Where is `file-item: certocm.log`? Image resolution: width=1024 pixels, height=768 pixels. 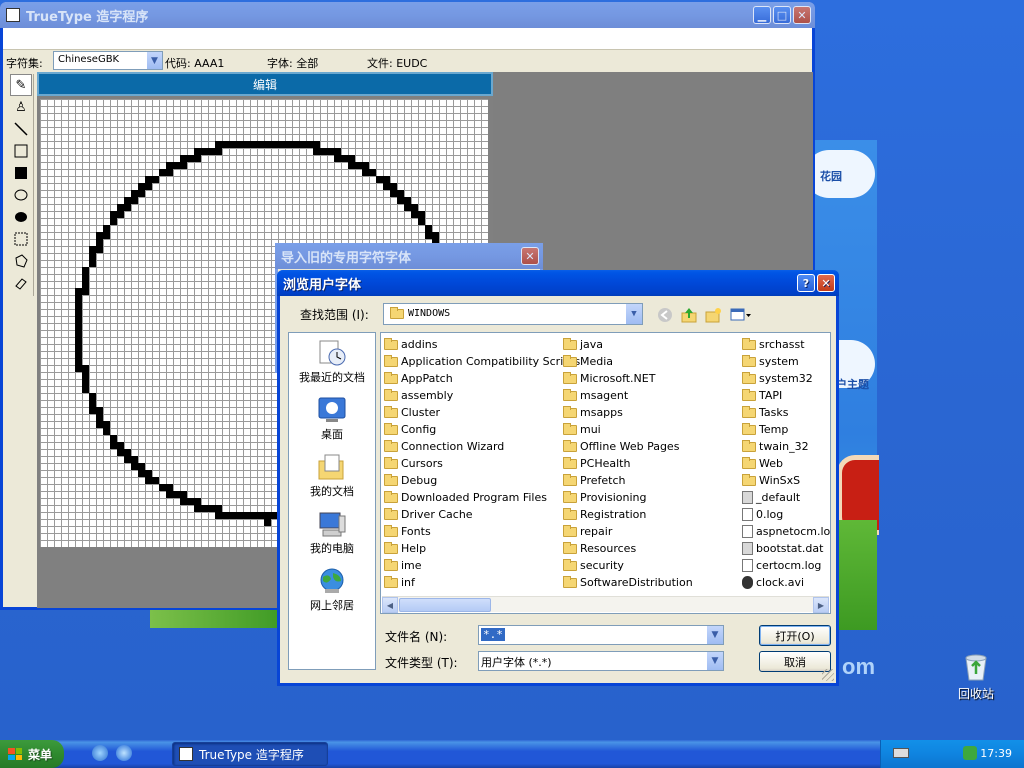 file-item: certocm.log is located at coordinates (786, 565).